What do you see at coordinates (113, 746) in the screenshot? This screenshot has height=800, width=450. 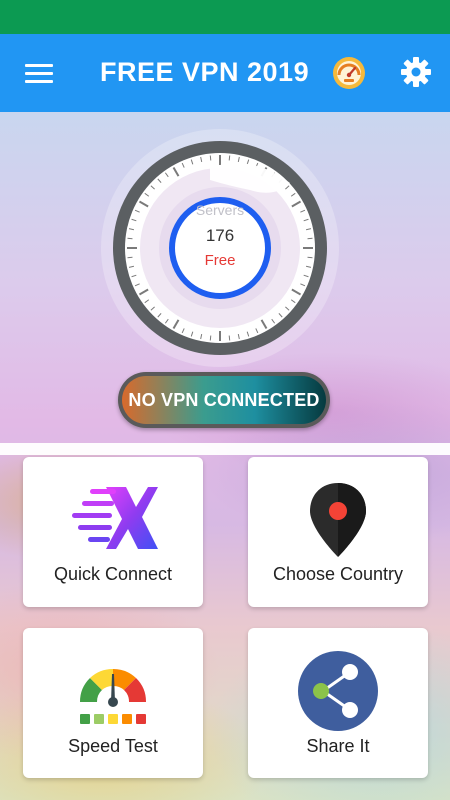 I see `speed-test-label: Speed Test` at bounding box center [113, 746].